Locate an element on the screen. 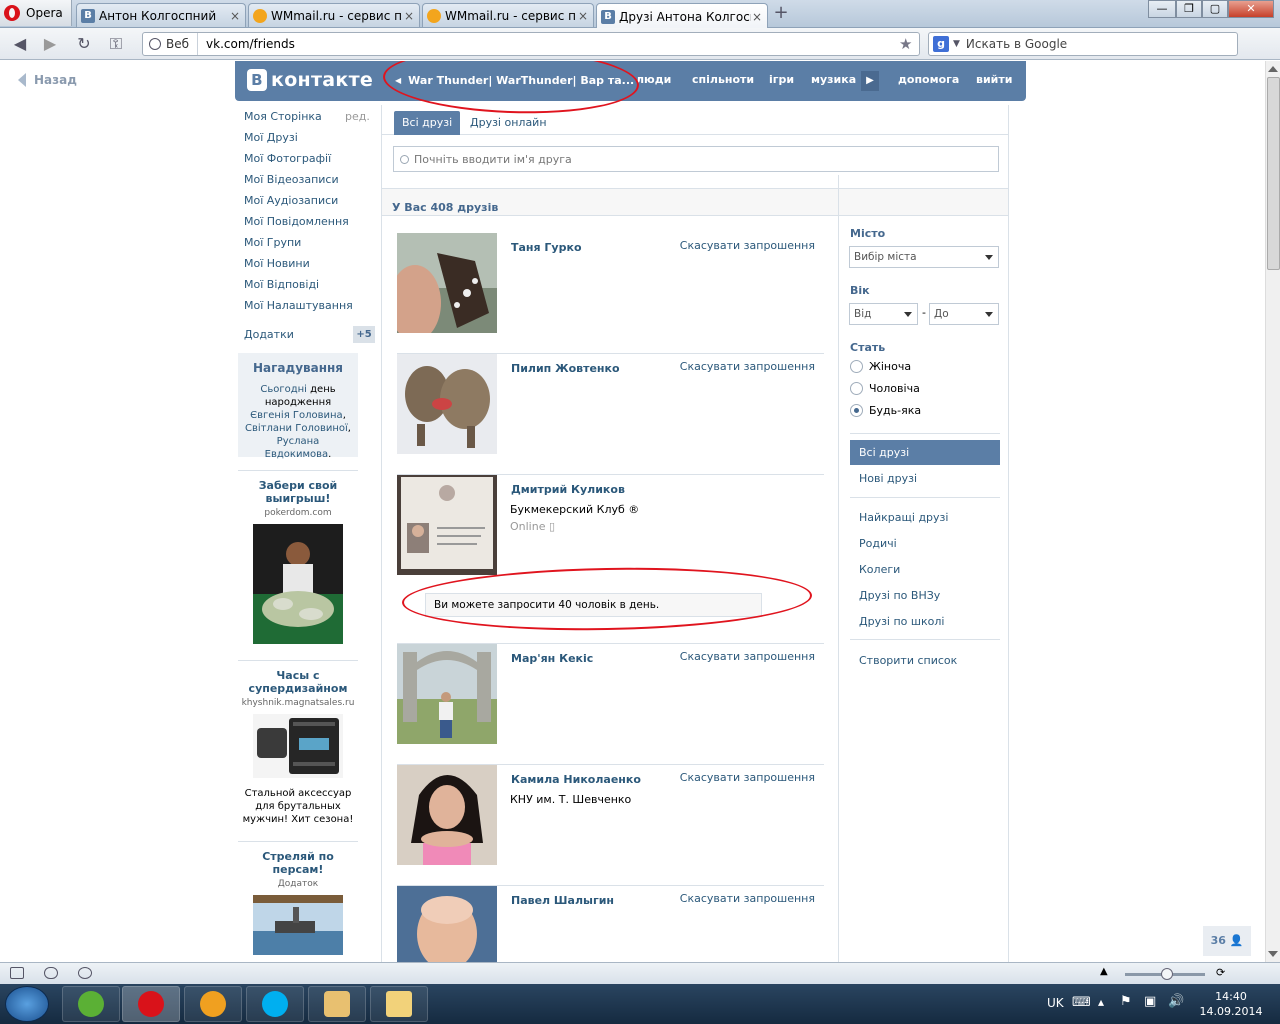  nav-communities: спільноти is located at coordinates (723, 79).